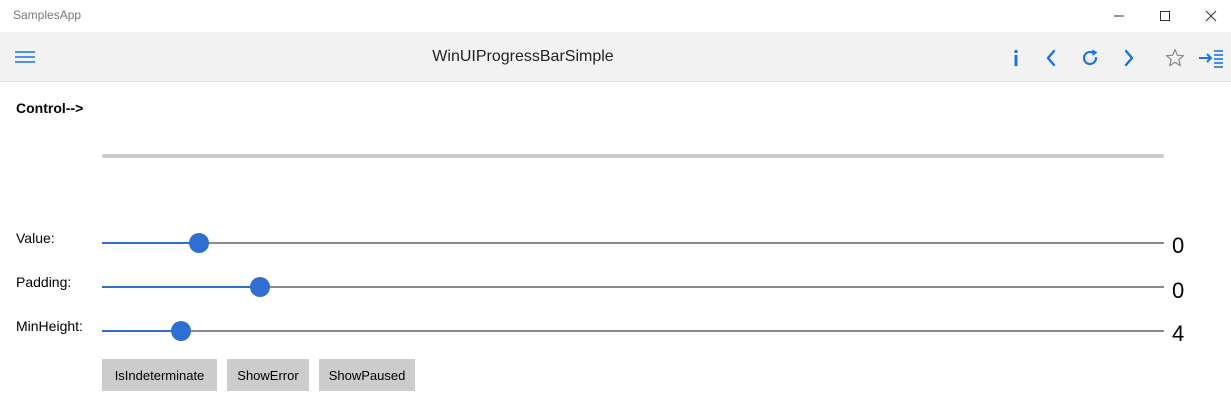 Image resolution: width=1231 pixels, height=401 pixels. I want to click on minheight-label: MinHeight:, so click(49, 326).